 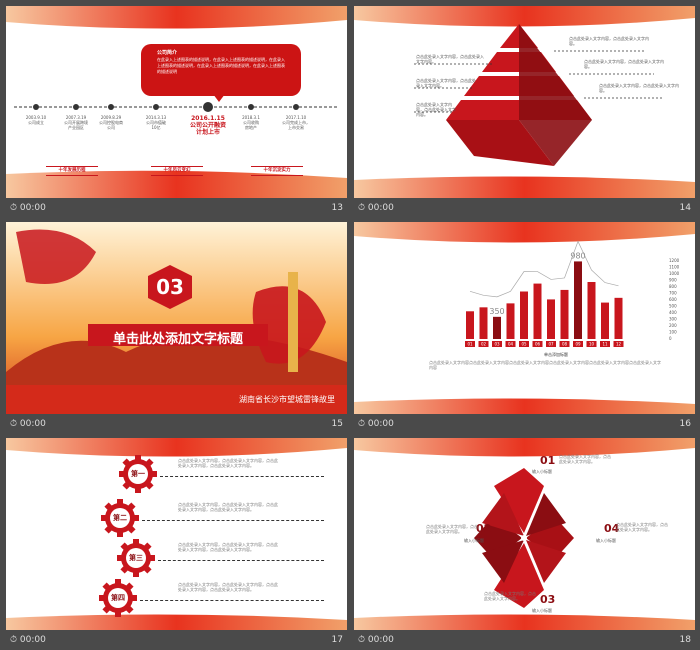 What do you see at coordinates (670, 338) in the screenshot?
I see `y-tick-label: 0` at bounding box center [670, 338].